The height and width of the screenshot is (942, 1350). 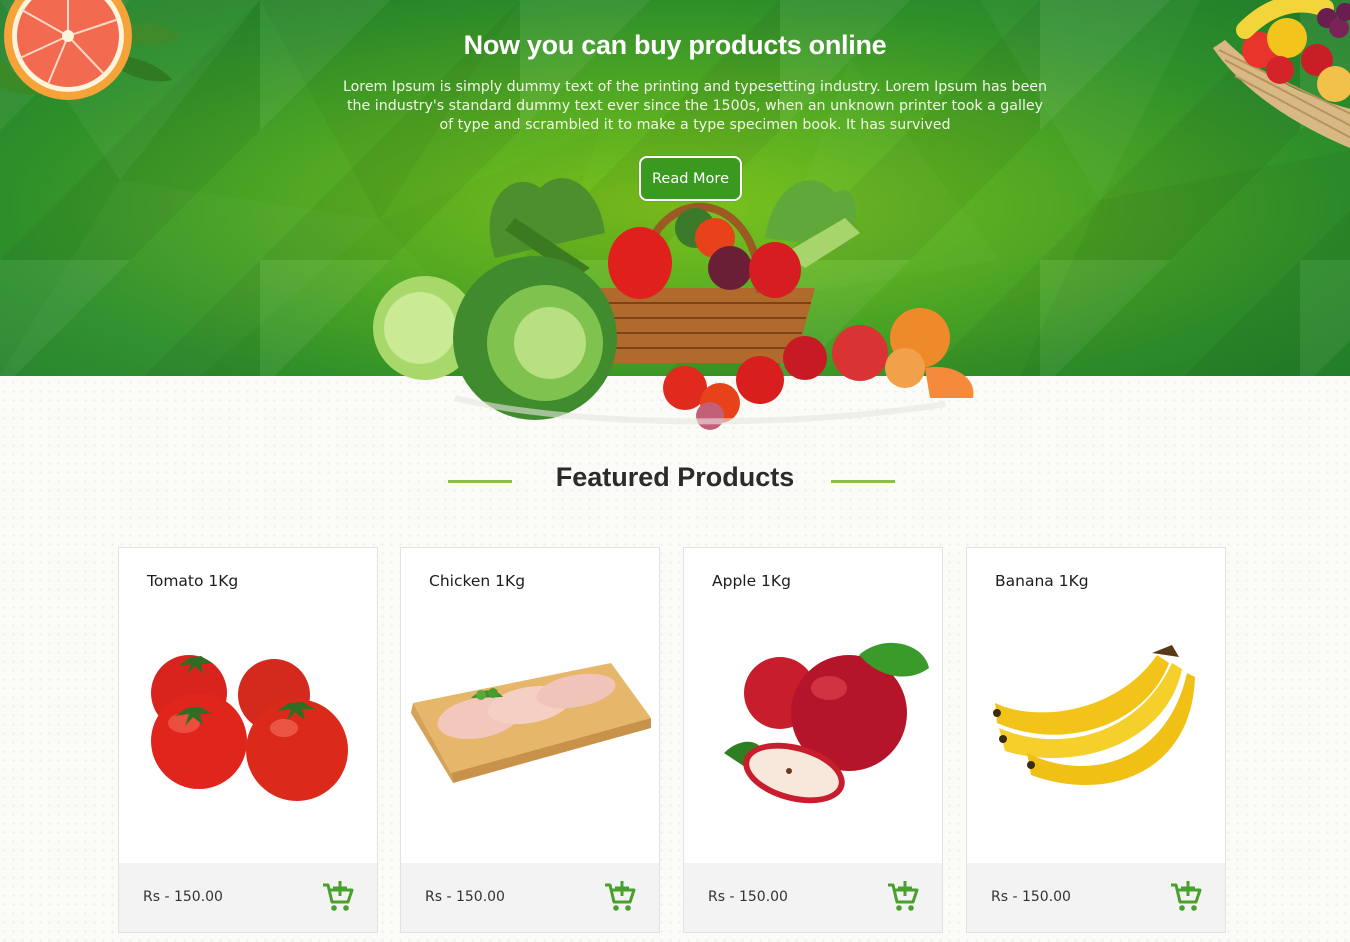 I want to click on tomato-image, so click(x=249, y=728).